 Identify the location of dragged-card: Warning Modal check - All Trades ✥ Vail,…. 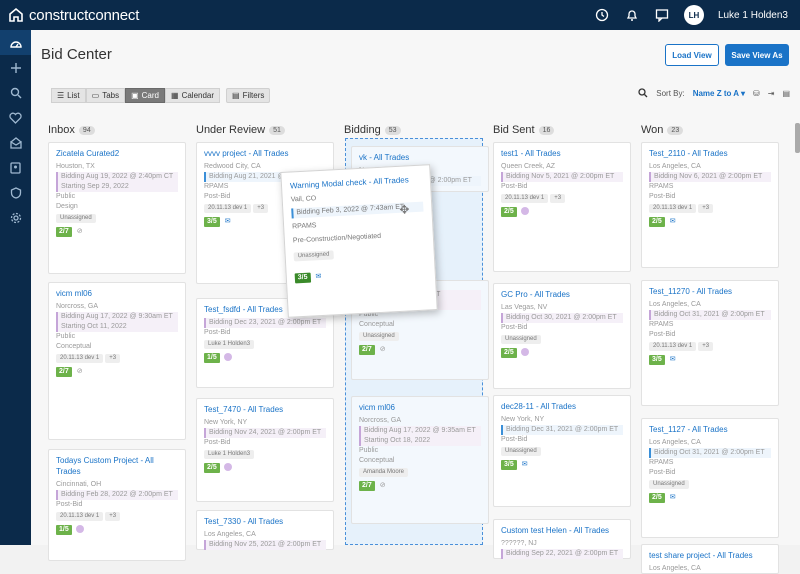
(359, 241).